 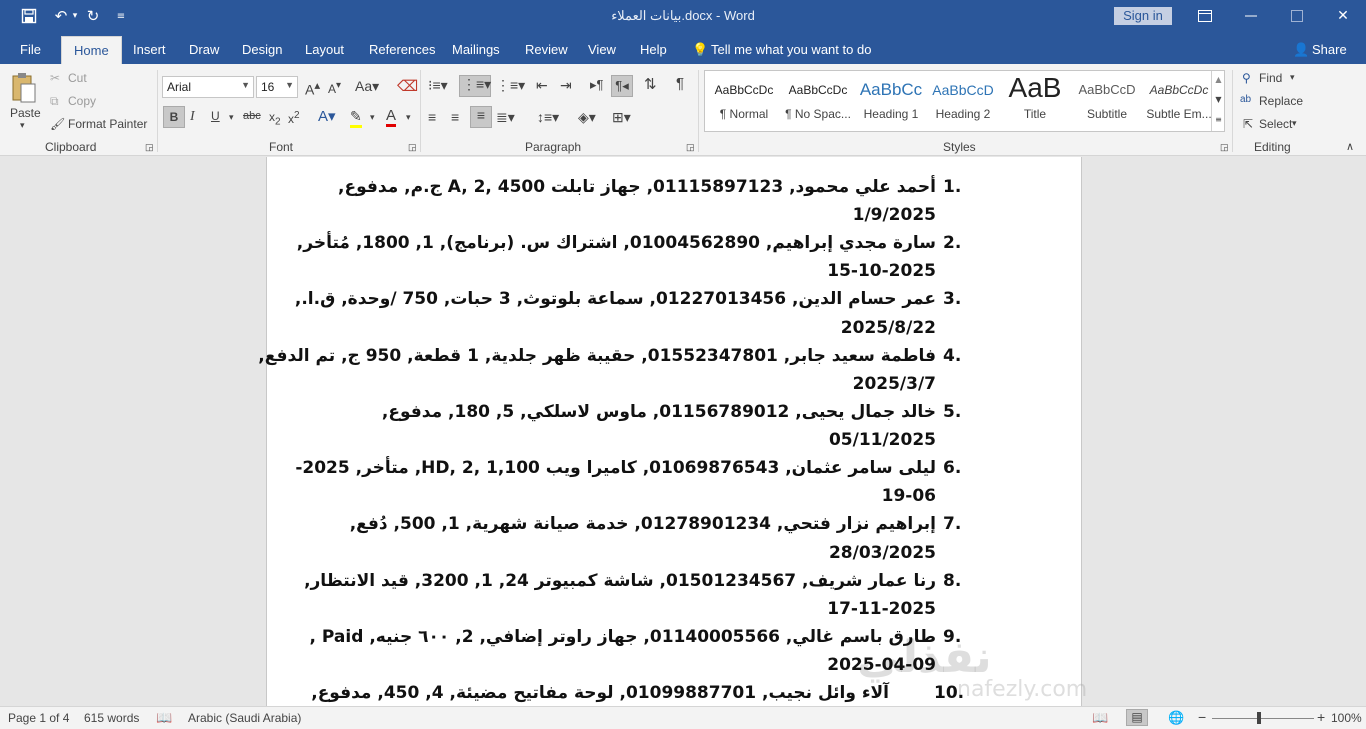 What do you see at coordinates (510, 85) in the screenshot?
I see `multilevel-list-icon: ⋮≡▾` at bounding box center [510, 85].